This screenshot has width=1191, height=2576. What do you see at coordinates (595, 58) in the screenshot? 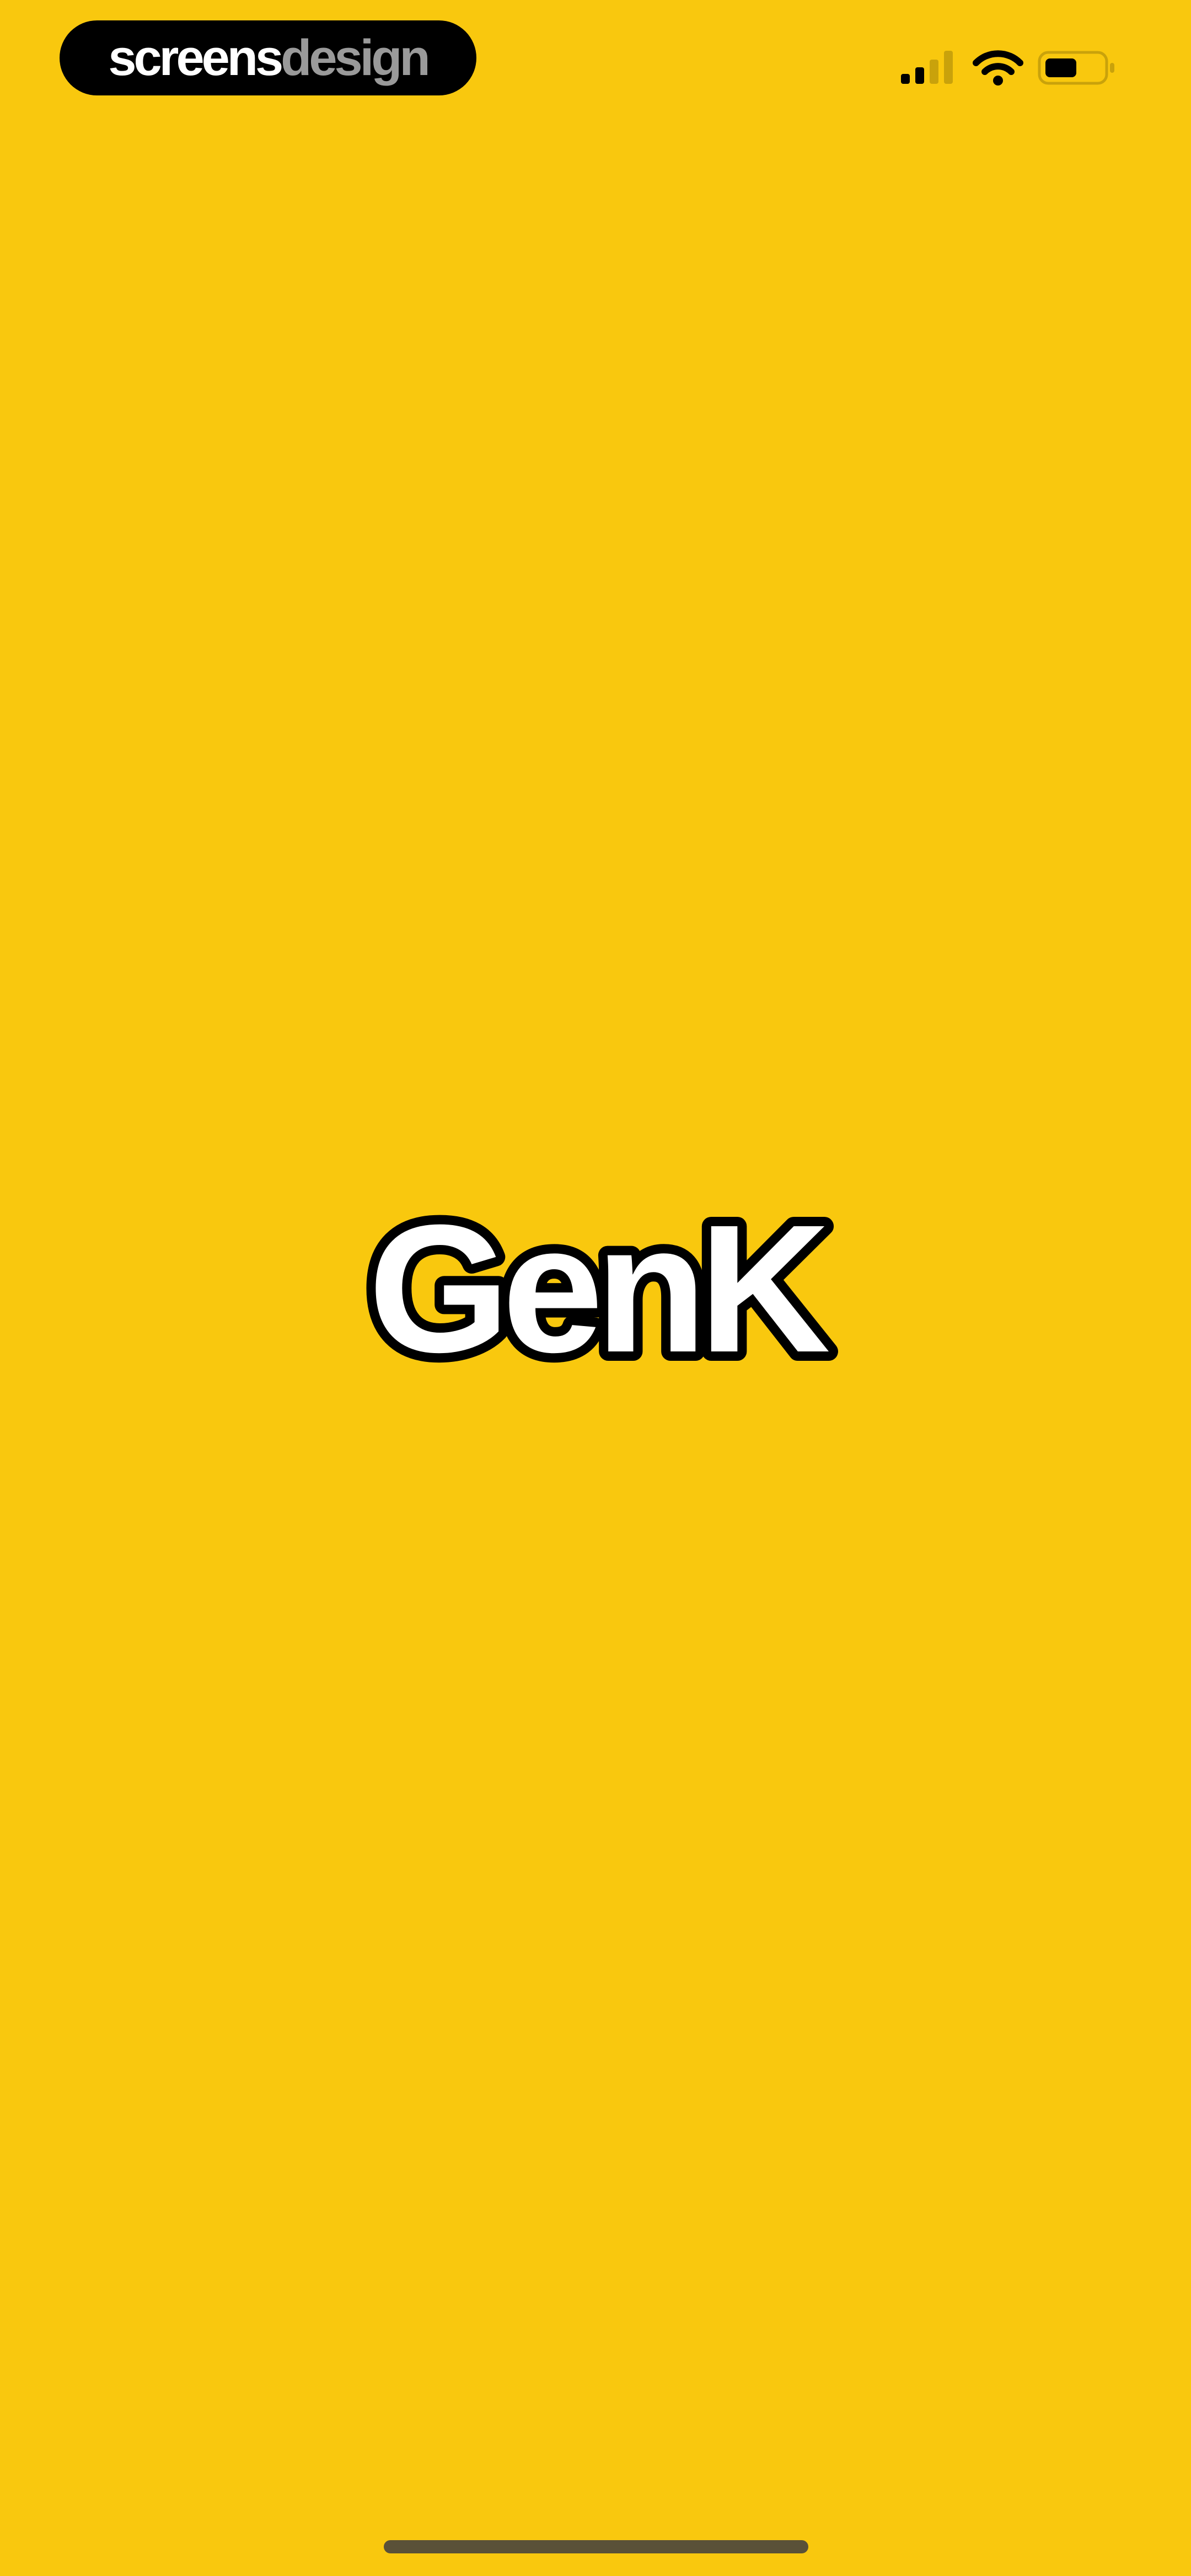
I see `status-bar: screens design` at bounding box center [595, 58].